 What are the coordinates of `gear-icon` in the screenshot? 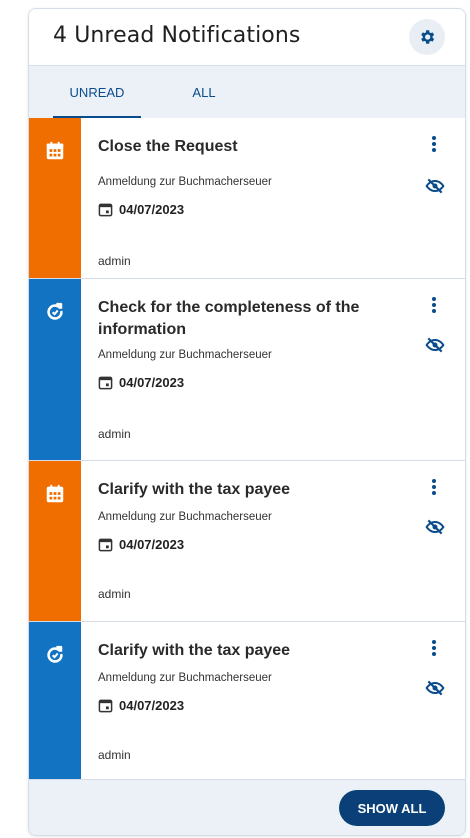 It's located at (428, 37).